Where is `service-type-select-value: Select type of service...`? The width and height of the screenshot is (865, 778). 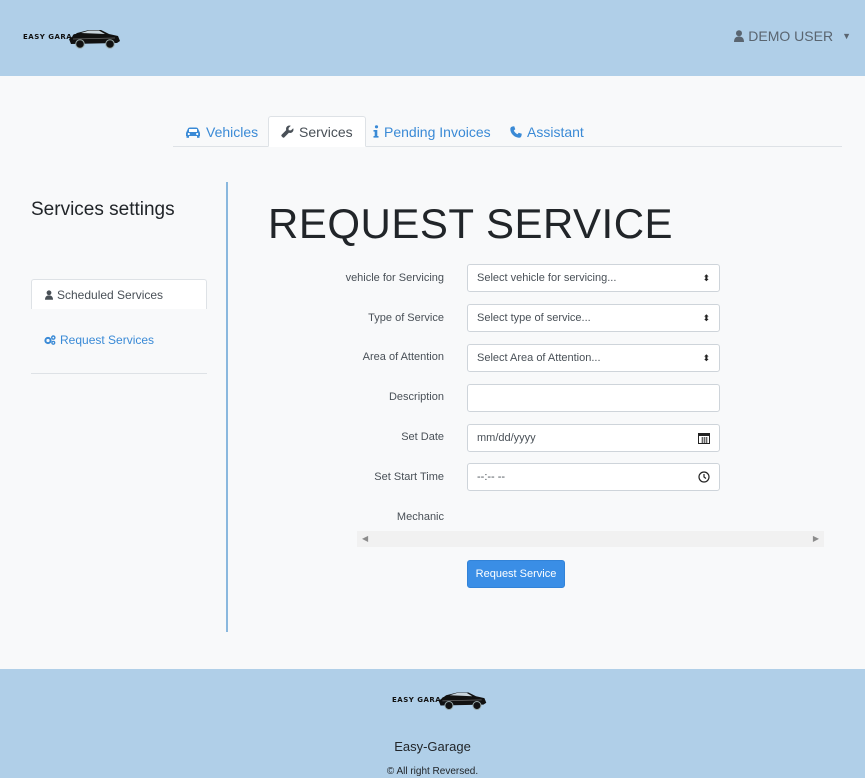 service-type-select-value: Select type of service... is located at coordinates (534, 318).